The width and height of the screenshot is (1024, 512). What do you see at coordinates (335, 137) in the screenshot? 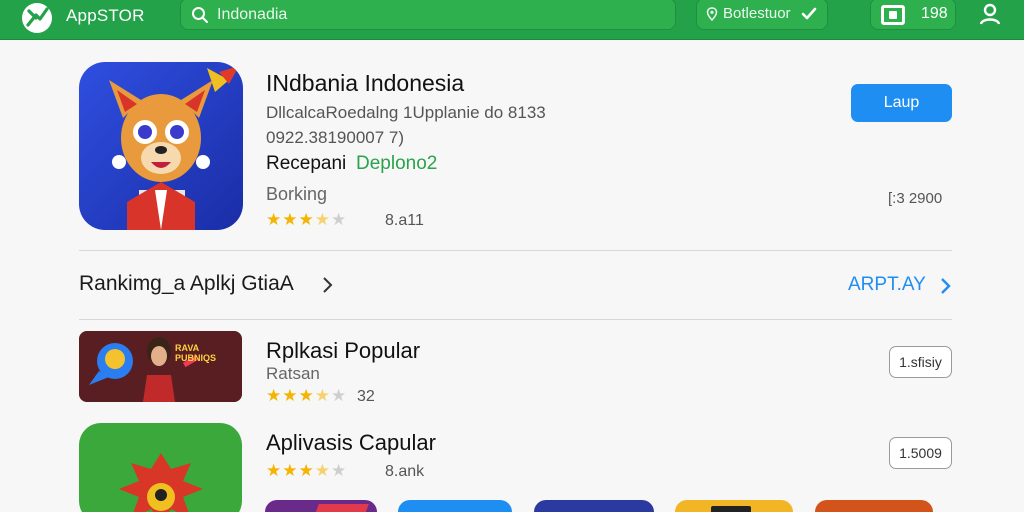
I see `featured-app-description-2: 0922.38190007 7)` at bounding box center [335, 137].